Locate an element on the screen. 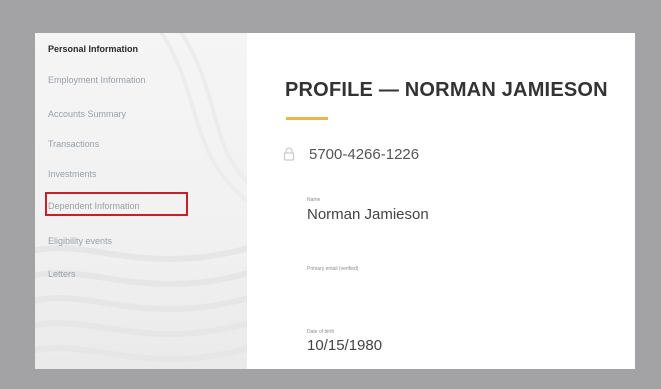  account-number: 5700-4266-1226 is located at coordinates (364, 154).